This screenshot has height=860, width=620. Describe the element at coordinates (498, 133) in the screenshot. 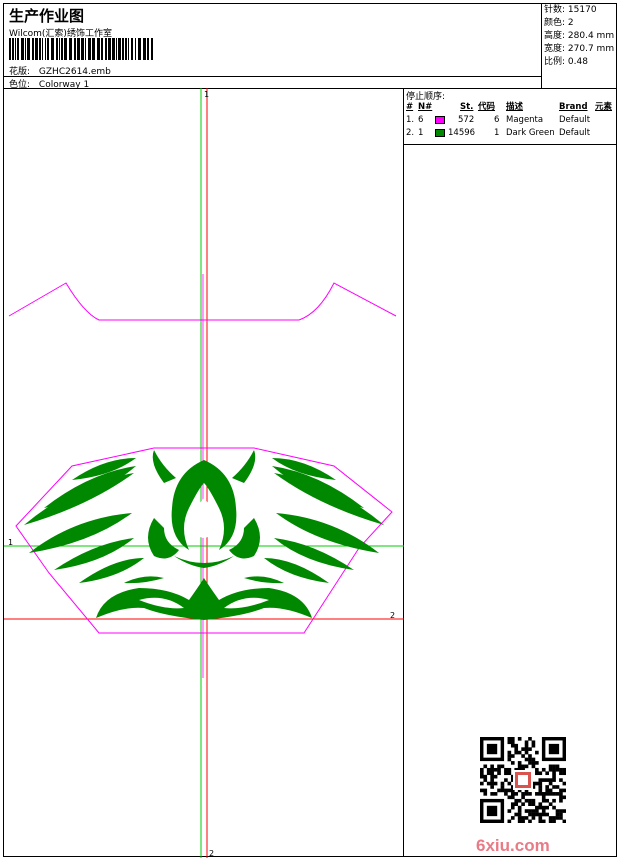

I see `table-row: 2. 1 14596 1 Dark Green Default` at that location.